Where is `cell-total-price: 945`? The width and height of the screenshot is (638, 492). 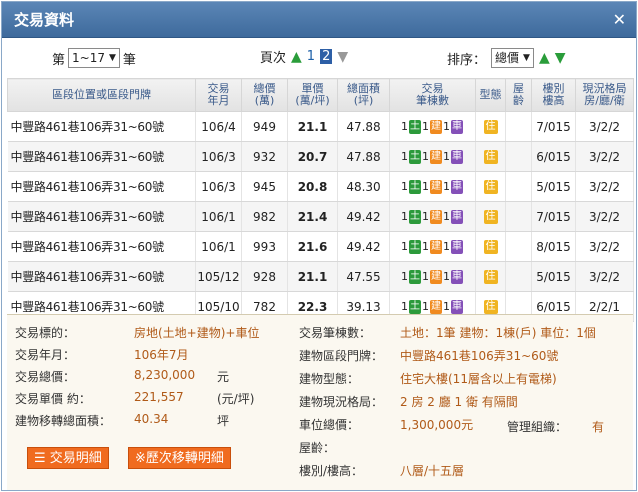
cell-total-price: 945 is located at coordinates (264, 186).